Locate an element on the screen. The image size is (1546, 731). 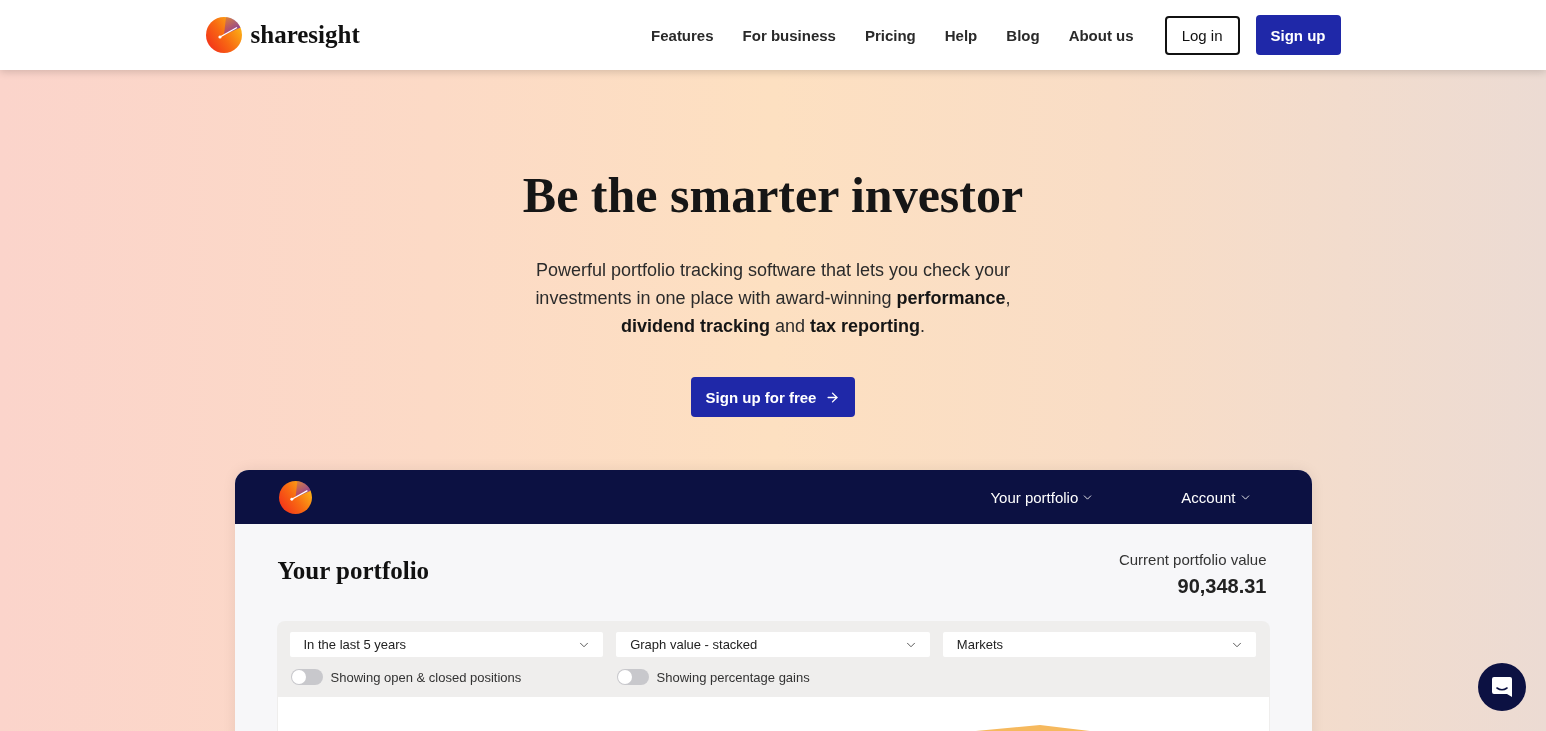
toggle-label: Showing open & closed positions is located at coordinates (426, 677).